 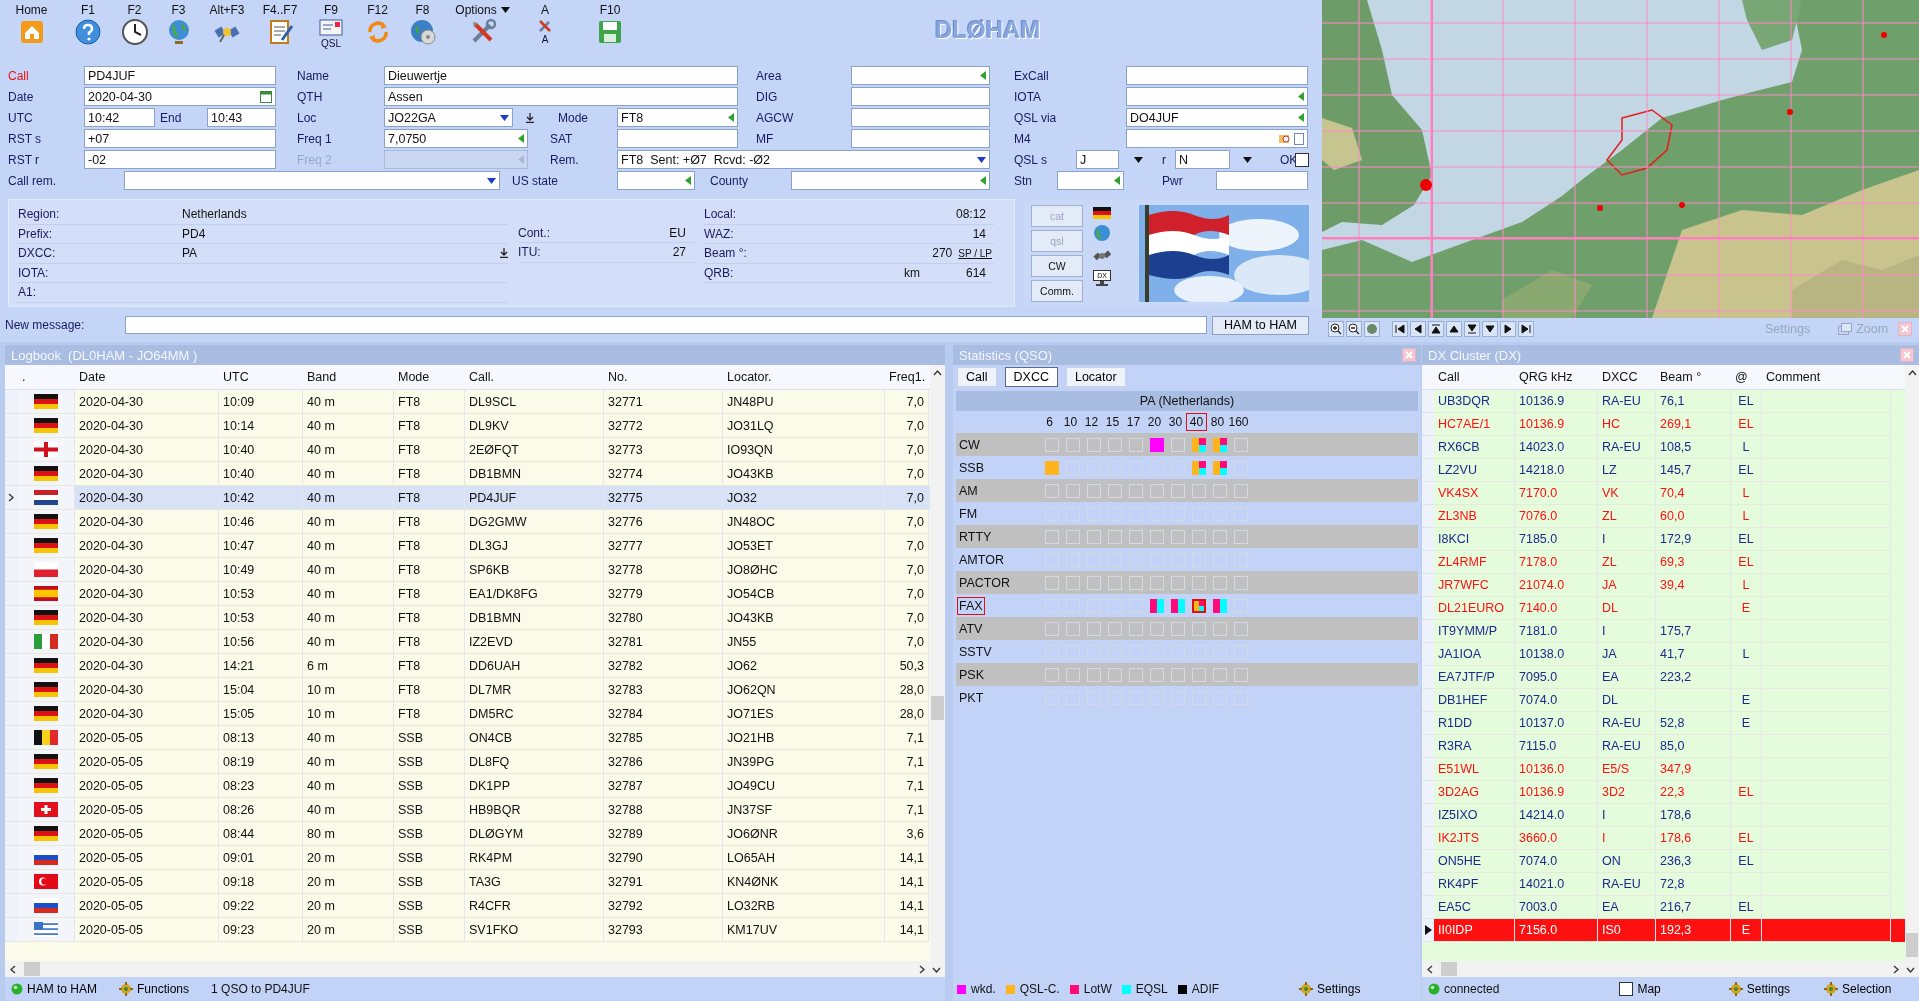 I want to click on info-label: Cont.:, so click(x=534, y=232).